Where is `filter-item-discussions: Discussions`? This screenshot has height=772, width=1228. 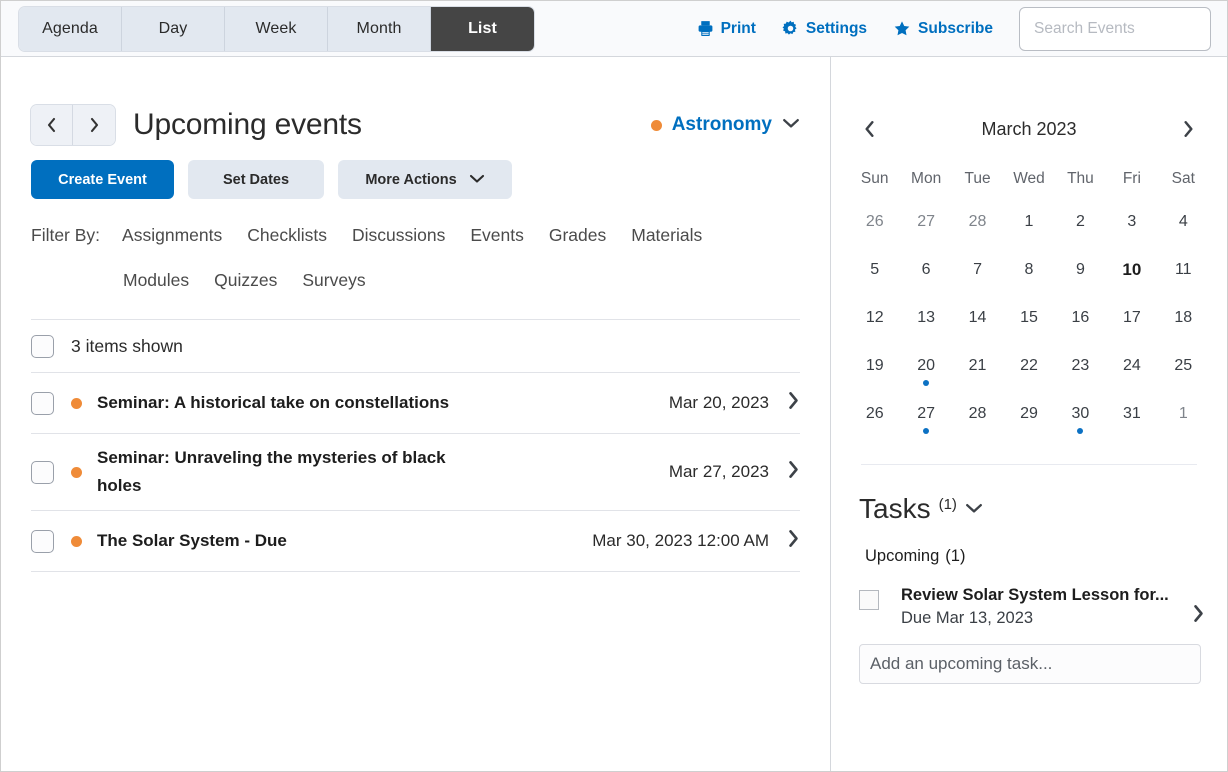 filter-item-discussions: Discussions is located at coordinates (398, 235).